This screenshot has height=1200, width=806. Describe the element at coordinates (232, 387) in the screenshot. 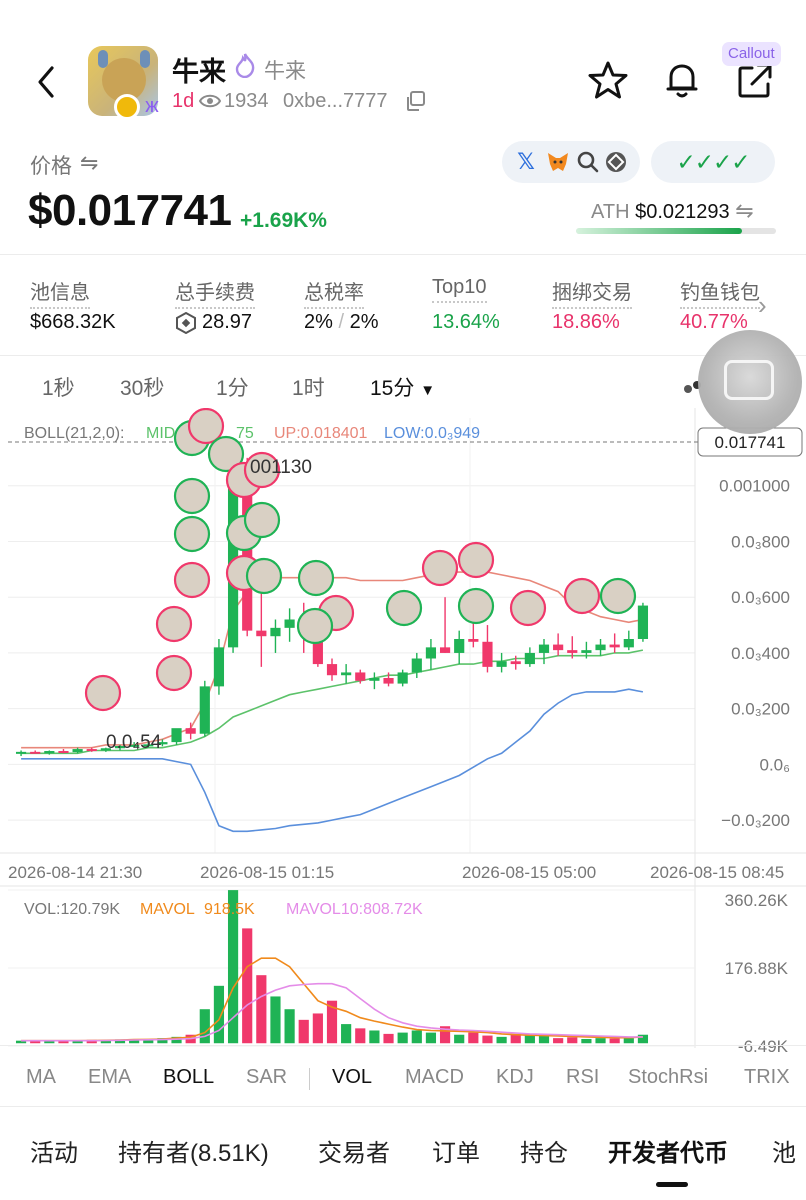

I see `interval-1m: 1分` at that location.